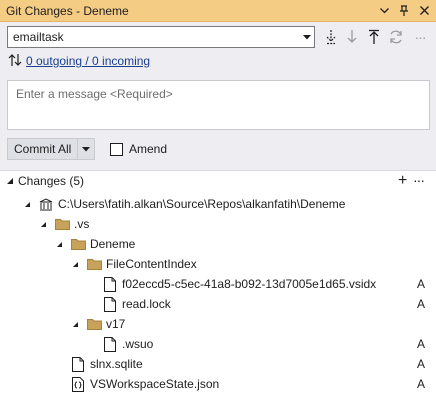 This screenshot has width=436, height=407. What do you see at coordinates (396, 37) in the screenshot?
I see `sync-icon` at bounding box center [396, 37].